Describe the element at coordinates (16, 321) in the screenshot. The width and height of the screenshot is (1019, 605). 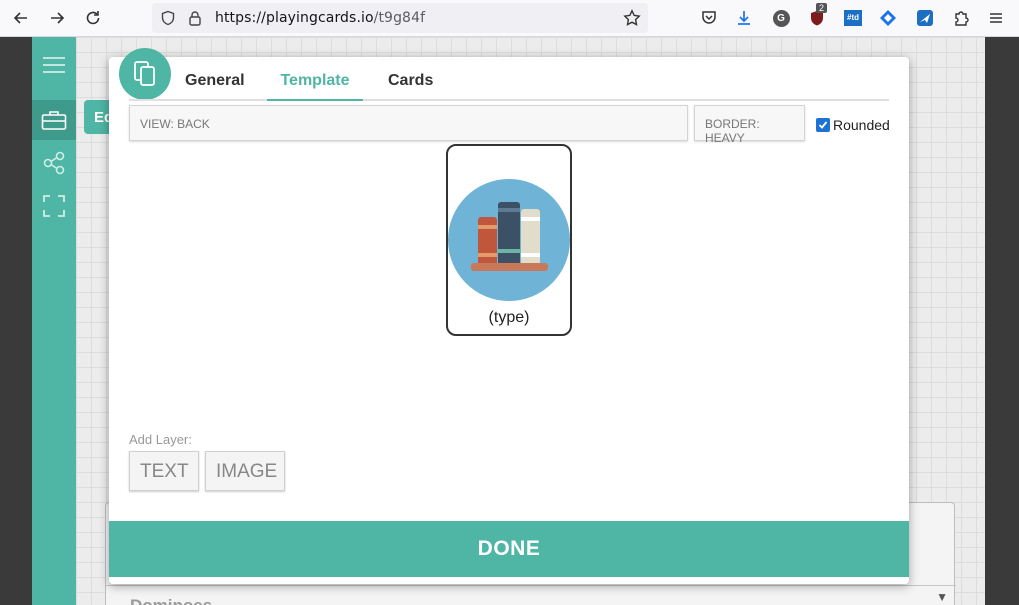
I see `page-margin-left` at that location.